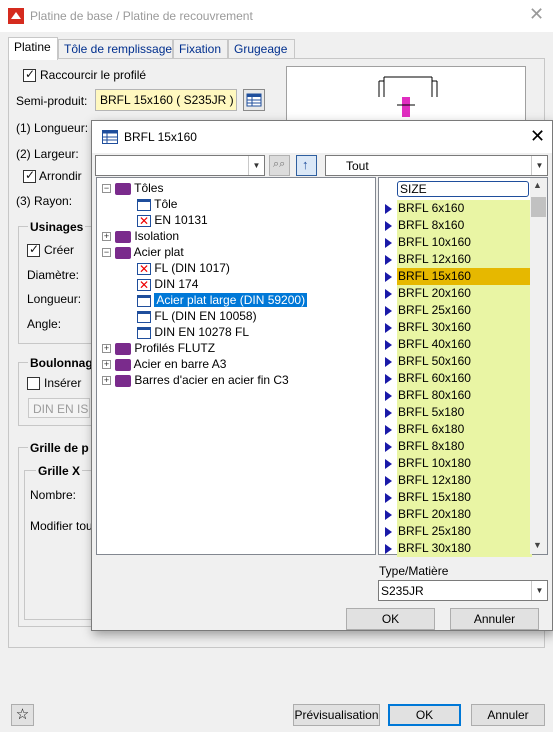 The height and width of the screenshot is (732, 553). What do you see at coordinates (180, 165) in the screenshot?
I see `path-combo: ▼` at bounding box center [180, 165].